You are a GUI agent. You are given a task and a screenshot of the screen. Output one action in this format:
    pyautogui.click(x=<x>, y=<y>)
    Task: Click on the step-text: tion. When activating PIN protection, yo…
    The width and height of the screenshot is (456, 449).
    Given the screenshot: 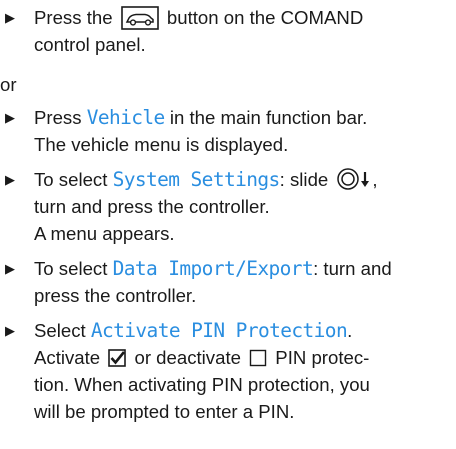 What is the action you would take?
    pyautogui.click(x=202, y=384)
    